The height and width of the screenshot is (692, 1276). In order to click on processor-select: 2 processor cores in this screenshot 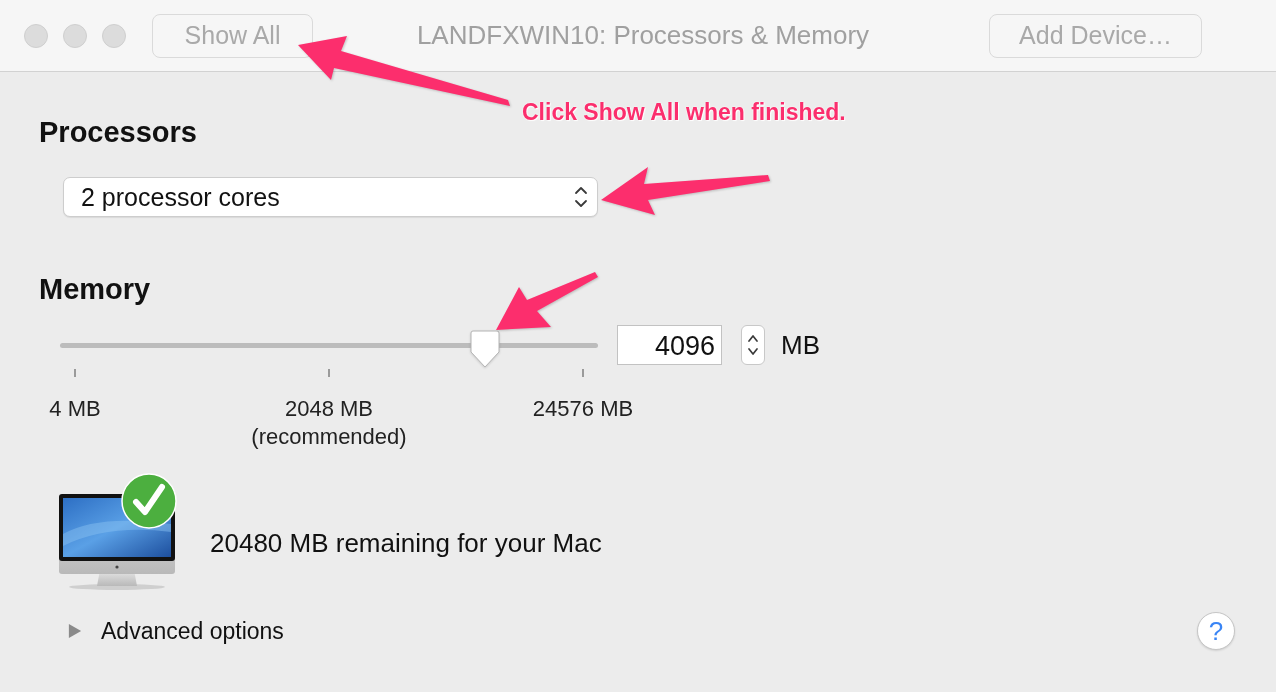, I will do `click(330, 197)`.